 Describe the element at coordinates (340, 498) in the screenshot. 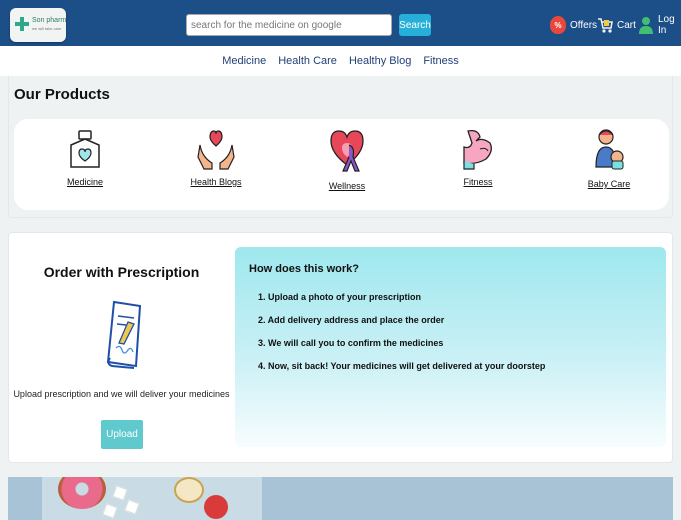

I see `promo-banner-image` at that location.